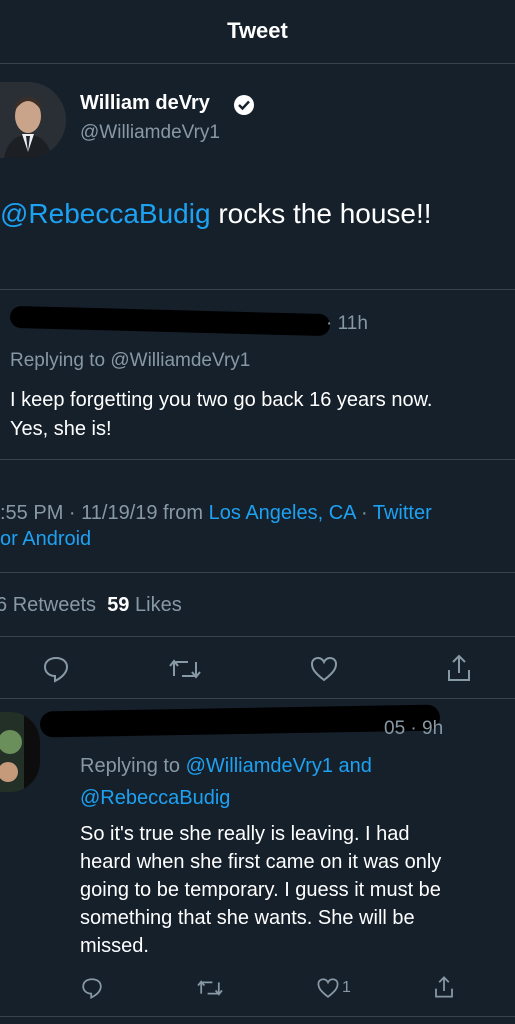  I want to click on tweet-timestamp: :55 PM · 11/19/19 from, so click(104, 513).